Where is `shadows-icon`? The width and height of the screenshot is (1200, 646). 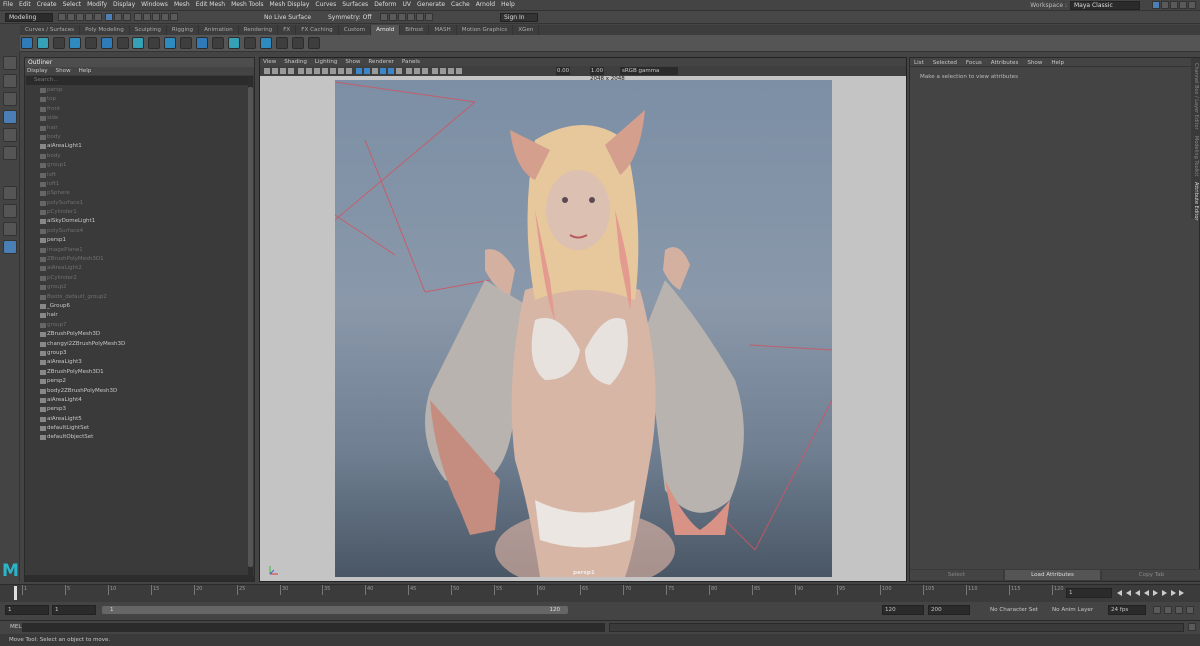 shadows-icon is located at coordinates (398, 71).